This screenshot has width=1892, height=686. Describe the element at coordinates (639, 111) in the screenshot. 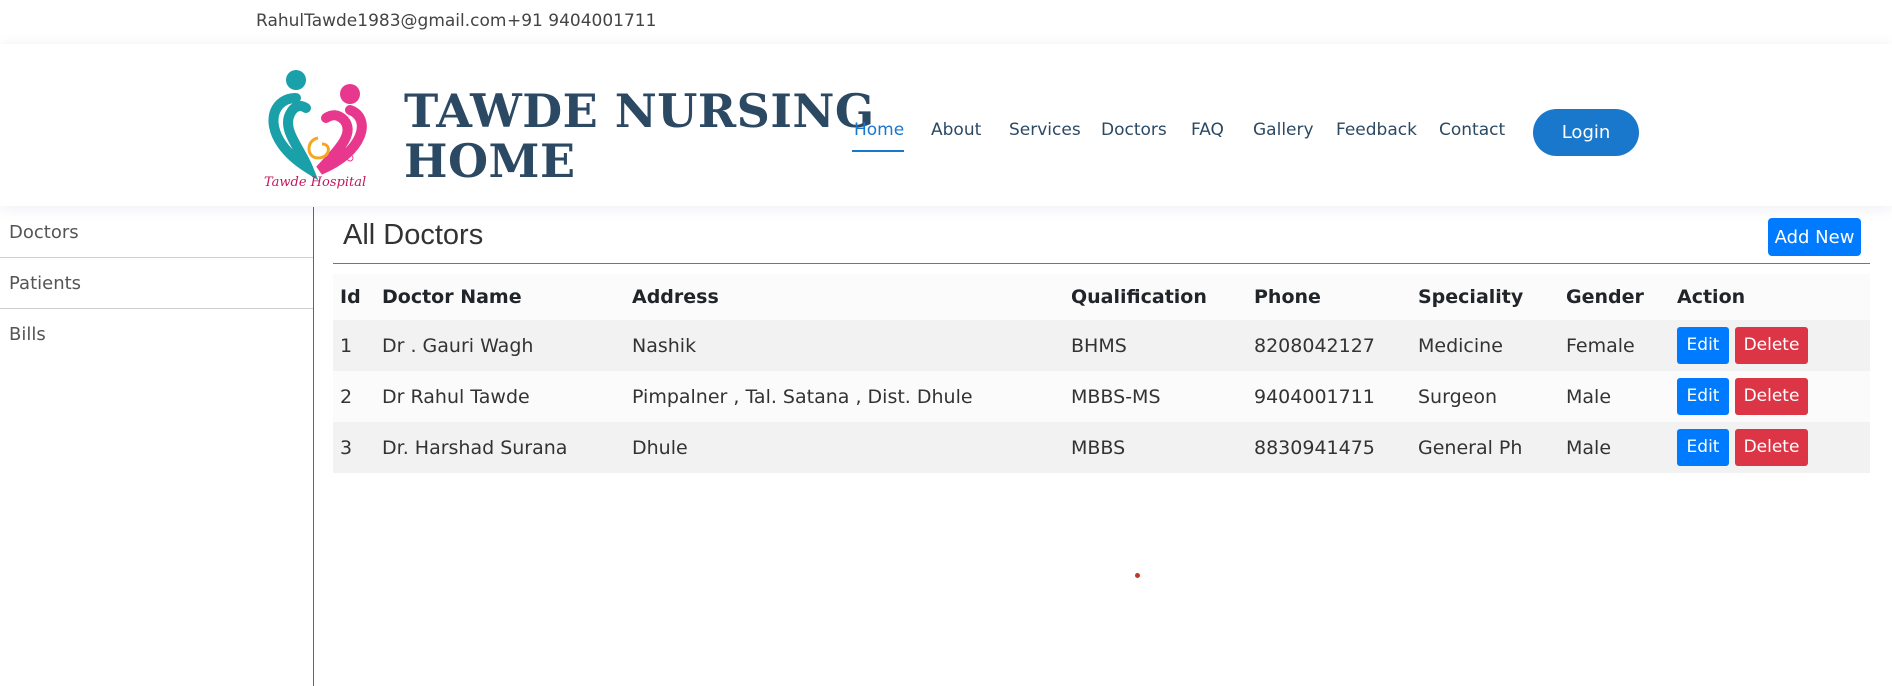

I see `brand-line-1: TAWDE NURSING` at that location.